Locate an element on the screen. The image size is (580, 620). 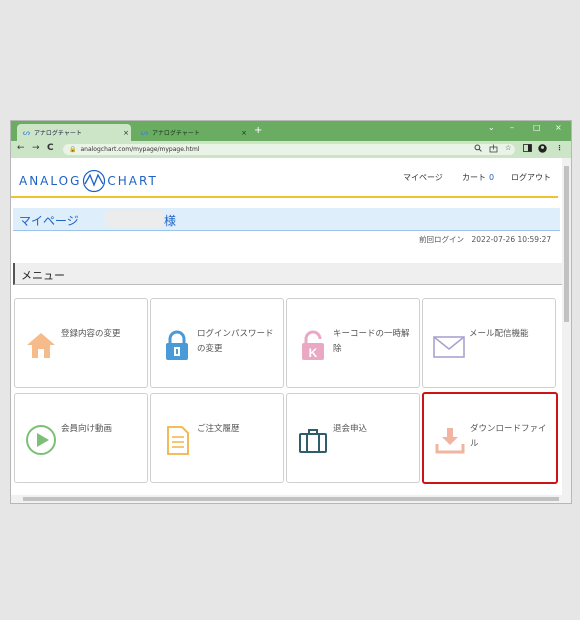
key-lock-icon: K is located at coordinates (313, 345).